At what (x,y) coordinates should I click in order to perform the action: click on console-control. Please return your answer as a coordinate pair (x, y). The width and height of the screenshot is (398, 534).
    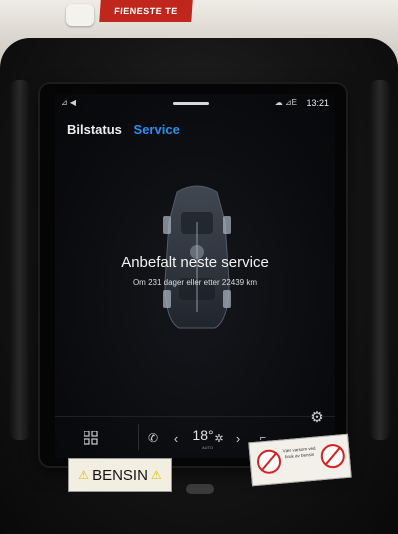
    Looking at the image, I should click on (200, 489).